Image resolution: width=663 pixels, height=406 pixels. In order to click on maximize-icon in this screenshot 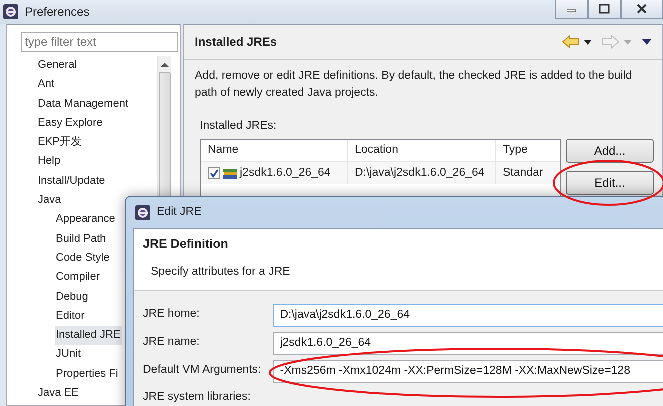, I will do `click(604, 9)`.